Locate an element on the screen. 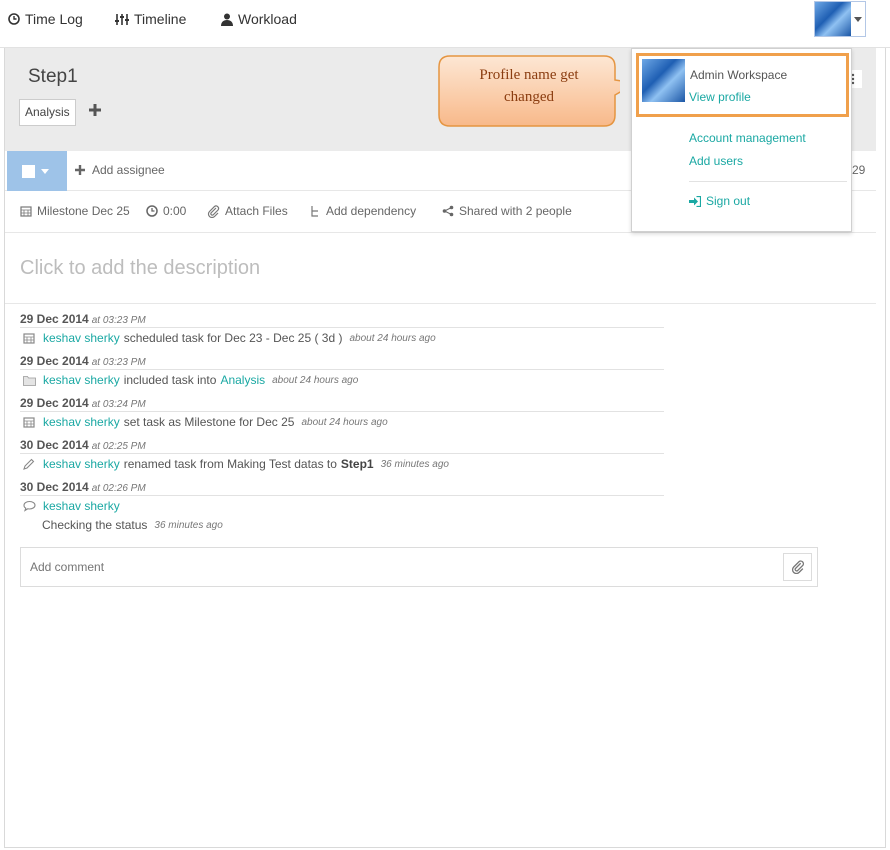 The image size is (890, 850). profile-name: Admin Workspace is located at coordinates (739, 75).